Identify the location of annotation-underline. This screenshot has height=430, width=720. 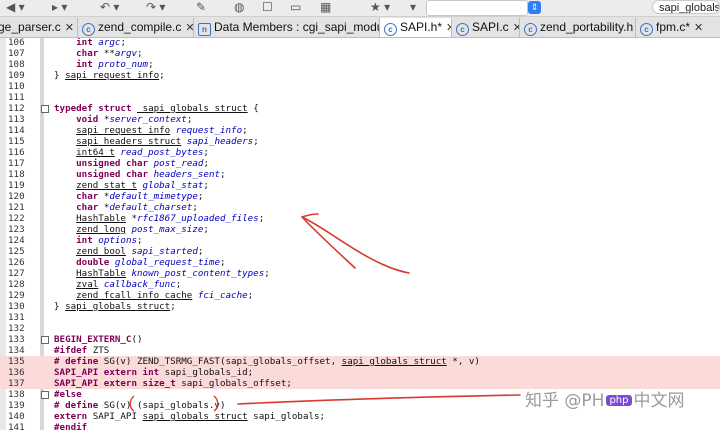
(379, 399).